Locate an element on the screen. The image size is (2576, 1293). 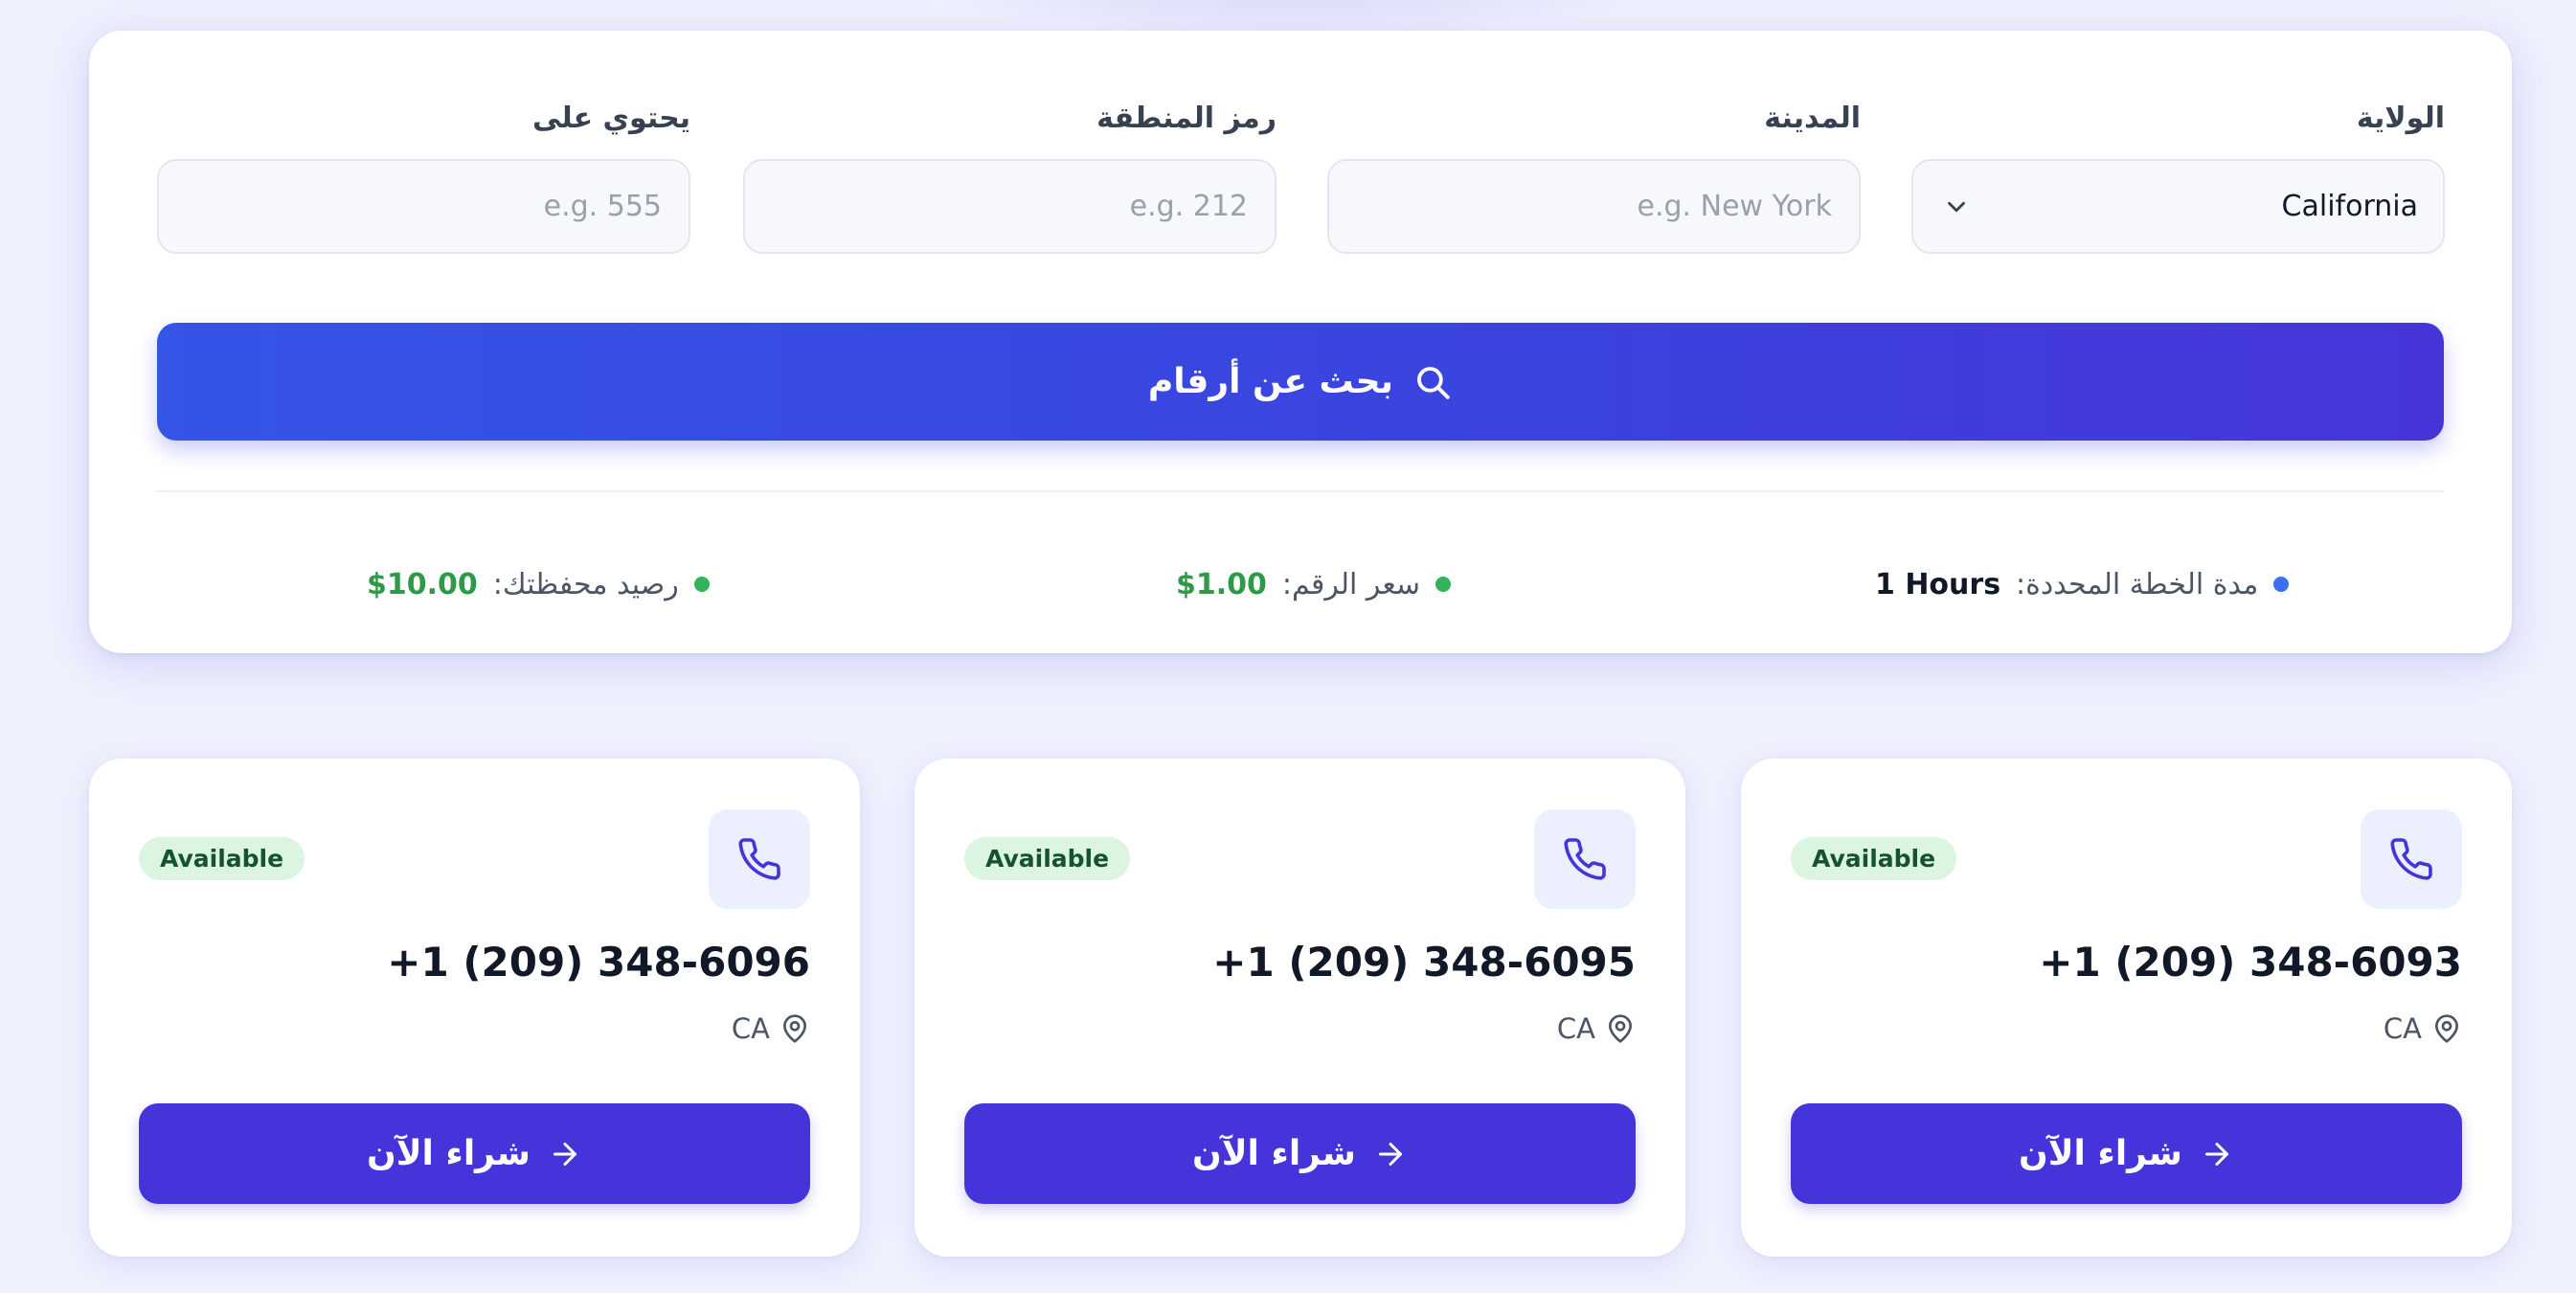
state-select-value: California is located at coordinates (2349, 206).